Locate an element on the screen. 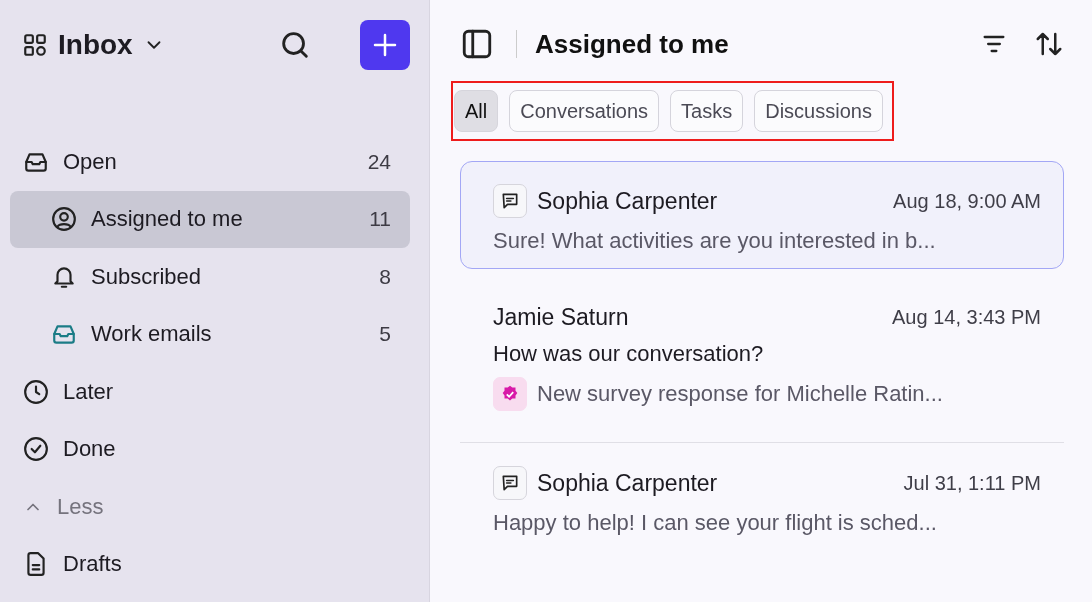  sidebar-toggle-button is located at coordinates (477, 44).